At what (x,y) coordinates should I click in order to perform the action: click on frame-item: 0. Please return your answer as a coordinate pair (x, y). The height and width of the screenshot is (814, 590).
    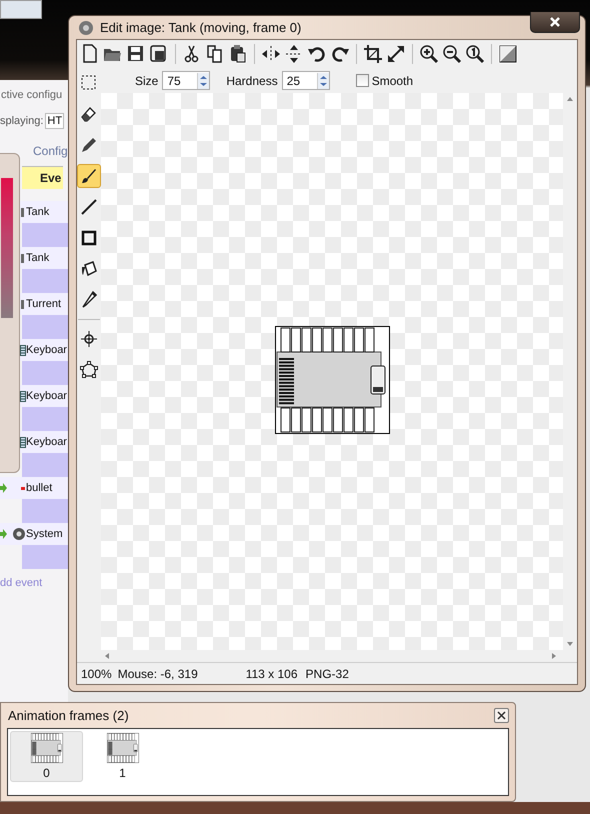
    Looking at the image, I should click on (46, 756).